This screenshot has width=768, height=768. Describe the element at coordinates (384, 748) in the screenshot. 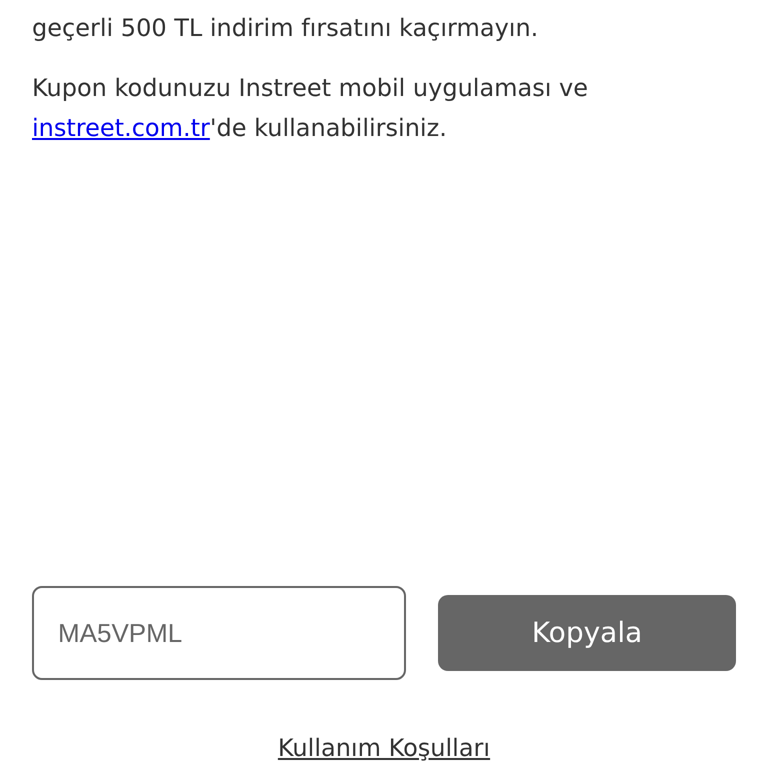

I see `terms-link: Kullanım Koşulları` at that location.